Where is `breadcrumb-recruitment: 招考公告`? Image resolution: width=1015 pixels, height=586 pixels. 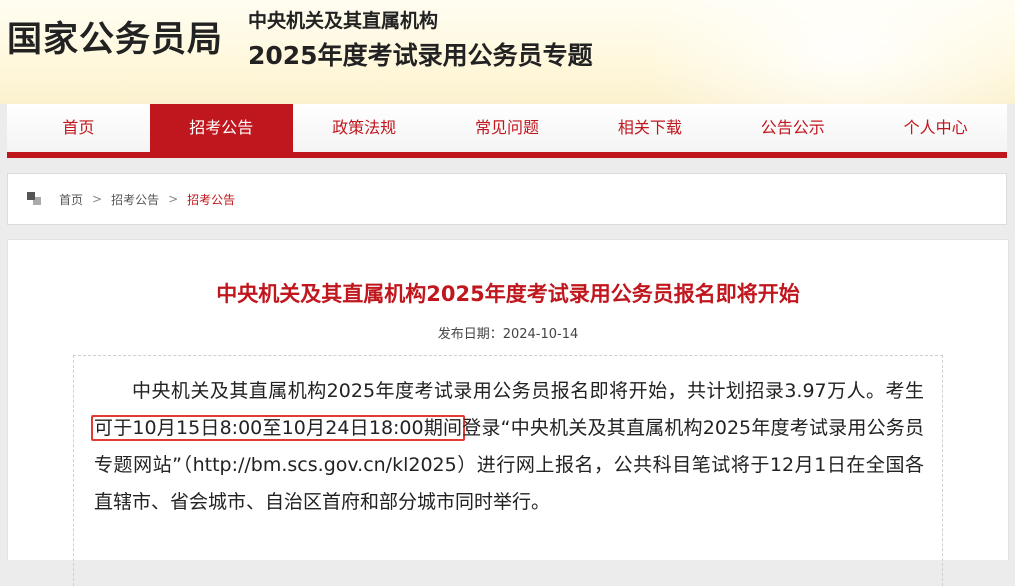
breadcrumb-recruitment: 招考公告 is located at coordinates (135, 199).